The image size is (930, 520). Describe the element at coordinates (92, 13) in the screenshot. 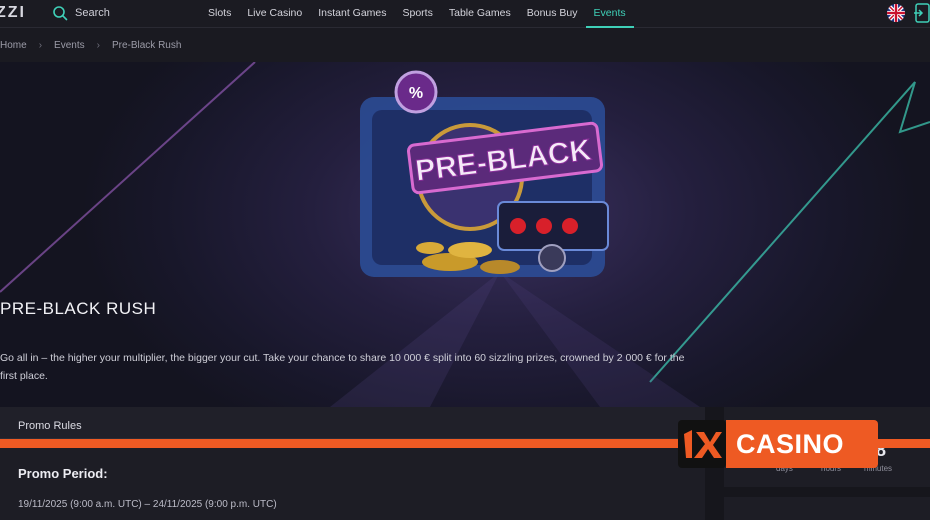

I see `search-label: Search` at that location.